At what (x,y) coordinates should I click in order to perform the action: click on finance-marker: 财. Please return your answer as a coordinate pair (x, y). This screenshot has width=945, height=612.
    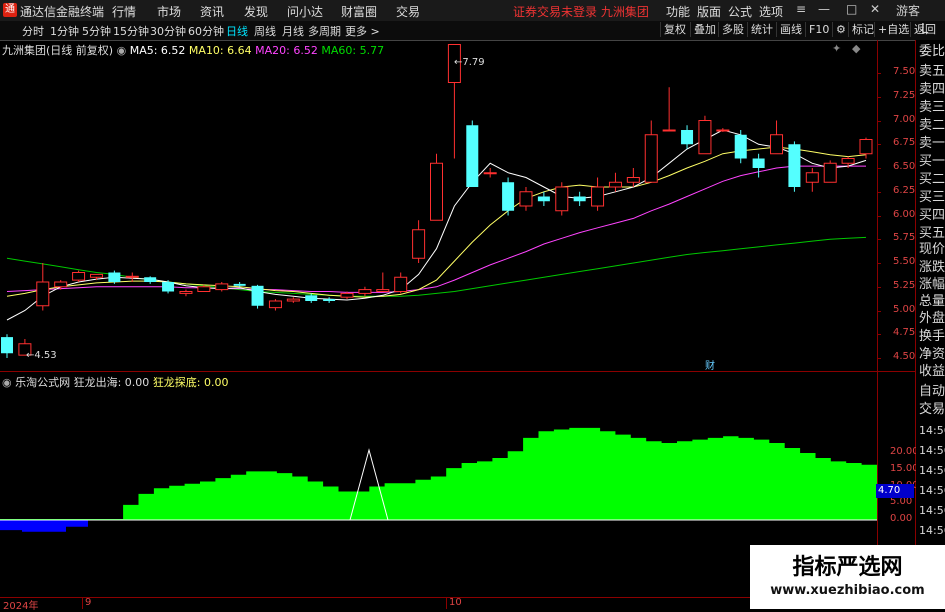
    Looking at the image, I should click on (710, 364).